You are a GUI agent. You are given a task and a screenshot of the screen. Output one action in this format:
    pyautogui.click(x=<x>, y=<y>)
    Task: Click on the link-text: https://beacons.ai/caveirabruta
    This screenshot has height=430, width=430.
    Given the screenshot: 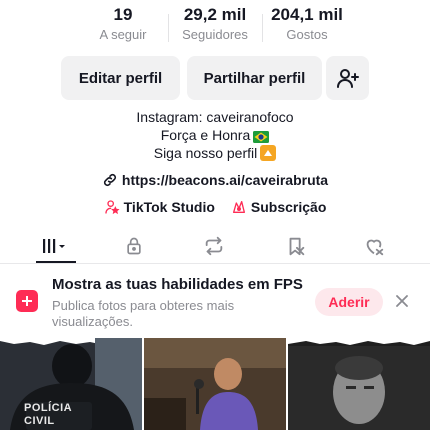 What is the action you would take?
    pyautogui.click(x=225, y=180)
    